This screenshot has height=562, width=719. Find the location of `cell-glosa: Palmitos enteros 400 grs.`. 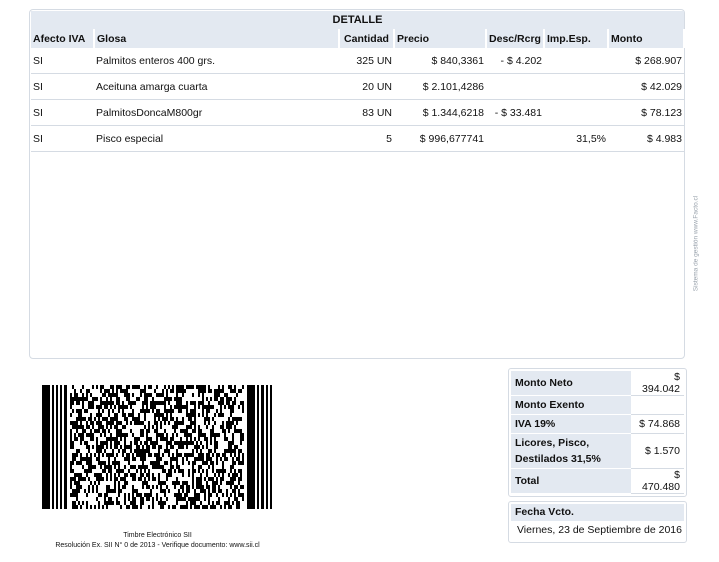

cell-glosa: Palmitos enteros 400 grs. is located at coordinates (216, 61).